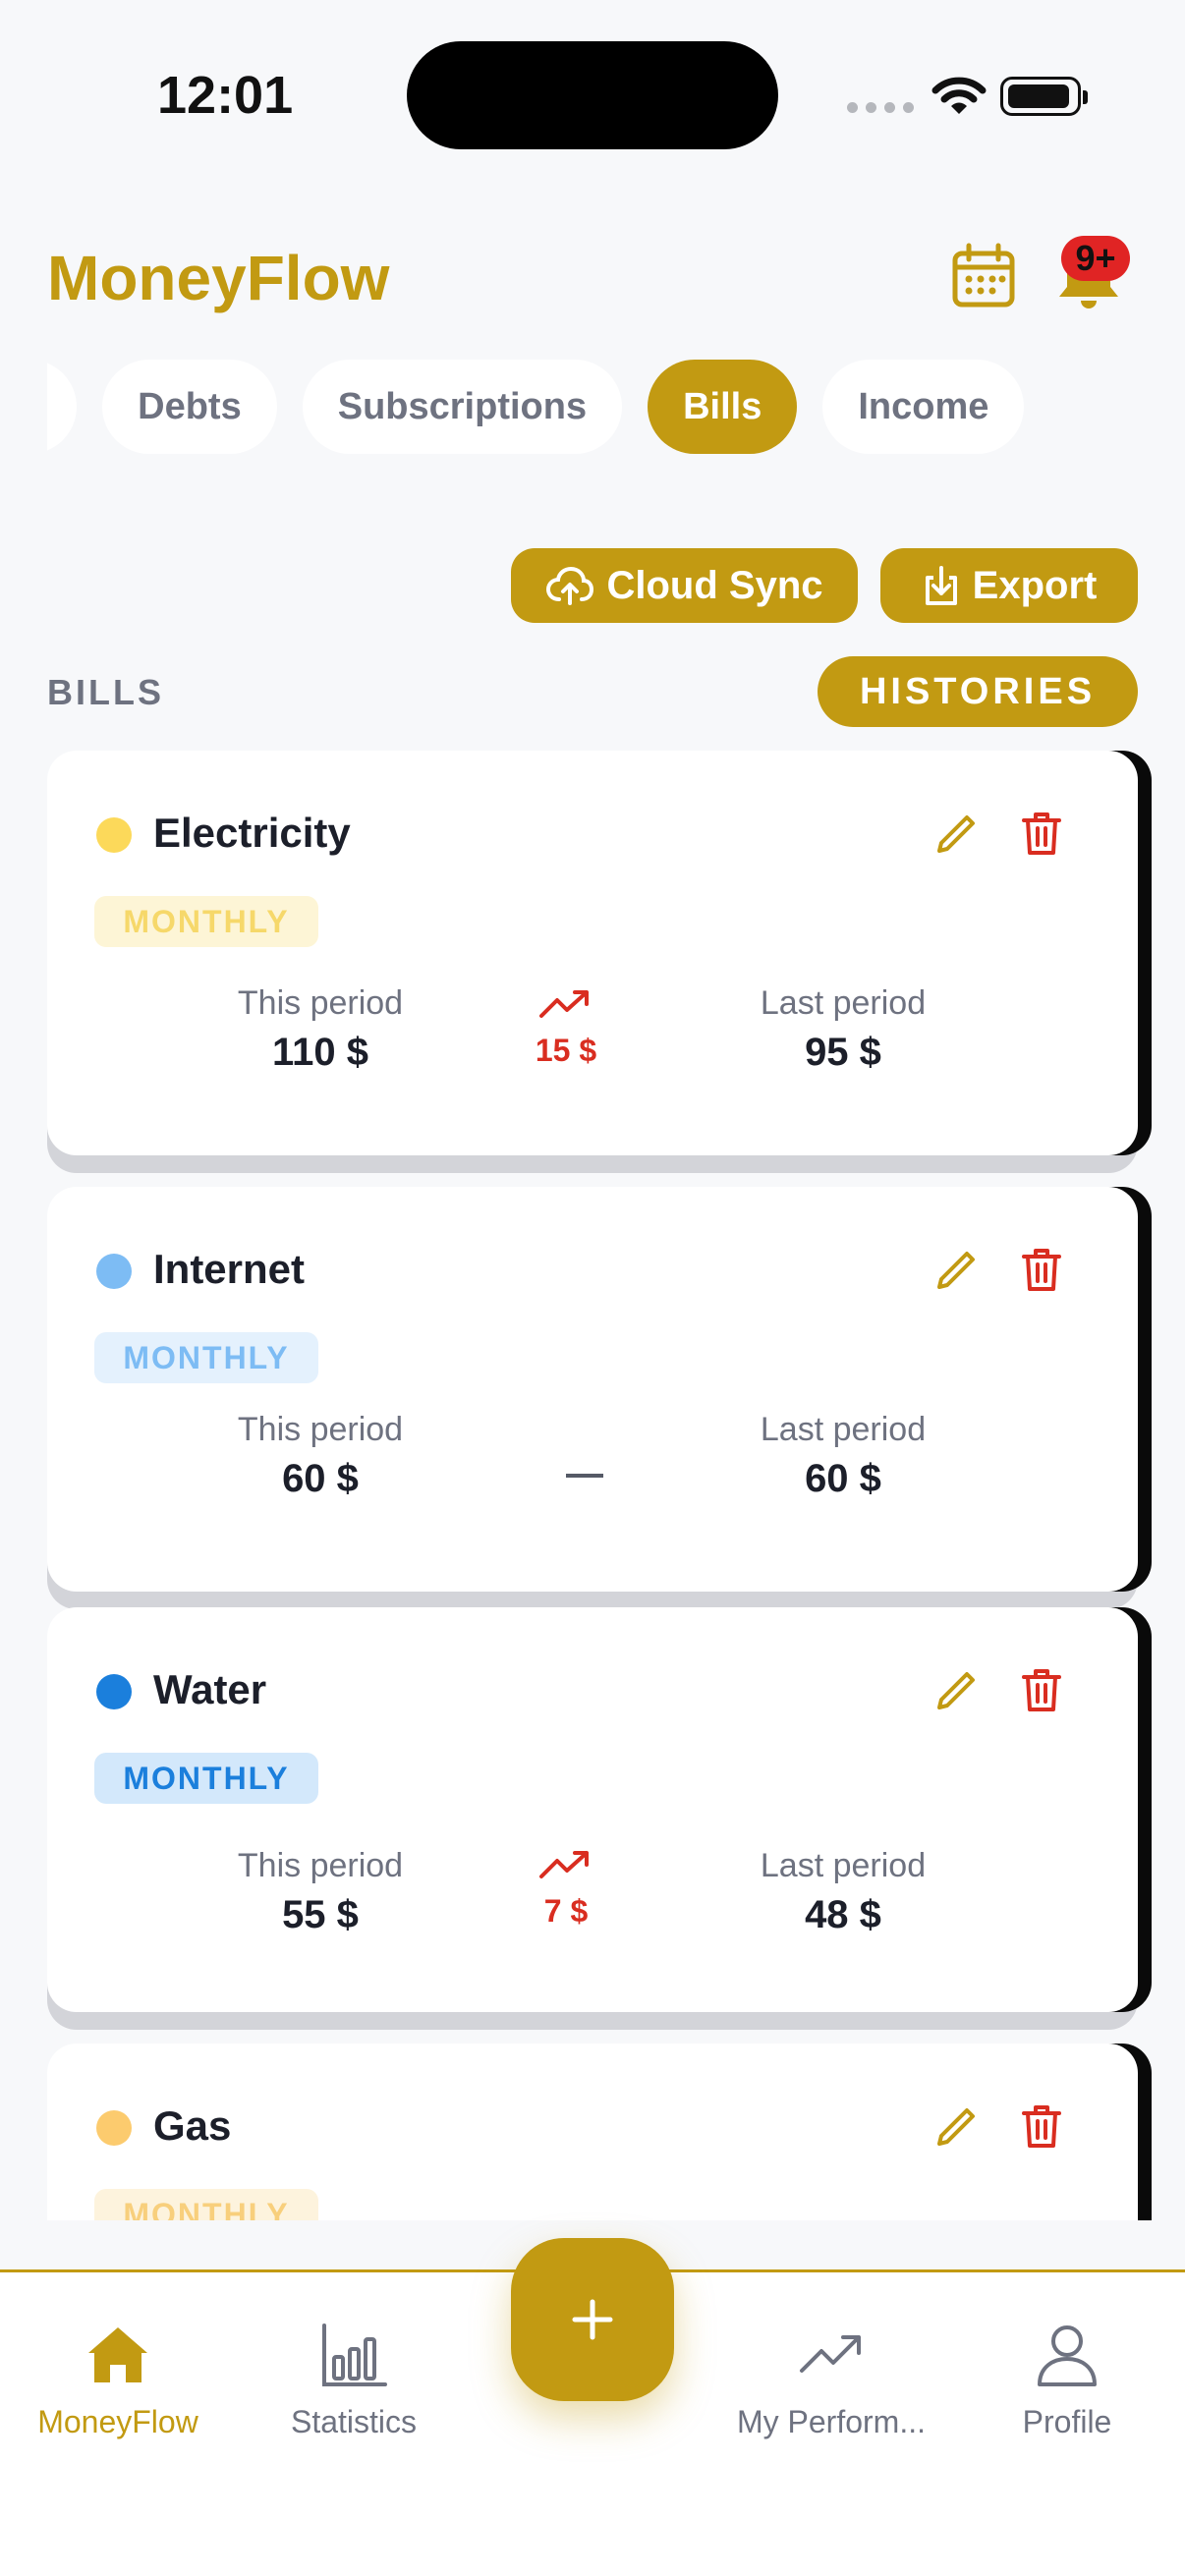 The width and height of the screenshot is (1185, 2576). I want to click on export-button: Export, so click(1009, 585).